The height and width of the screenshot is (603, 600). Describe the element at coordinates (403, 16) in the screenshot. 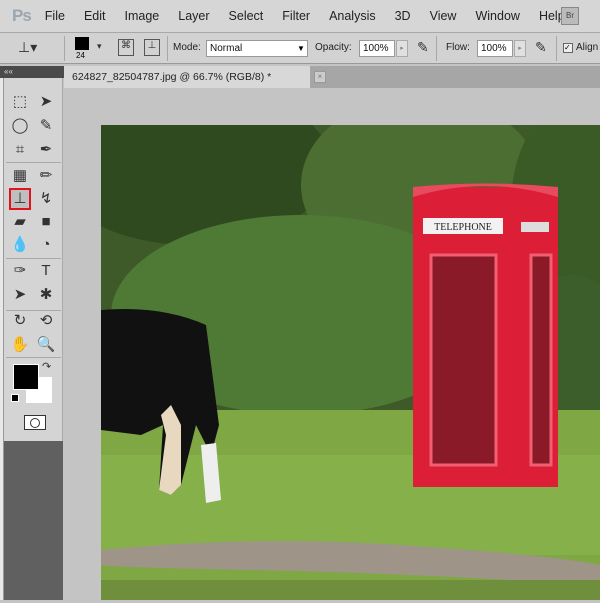

I see `menu-3d: 3D` at that location.